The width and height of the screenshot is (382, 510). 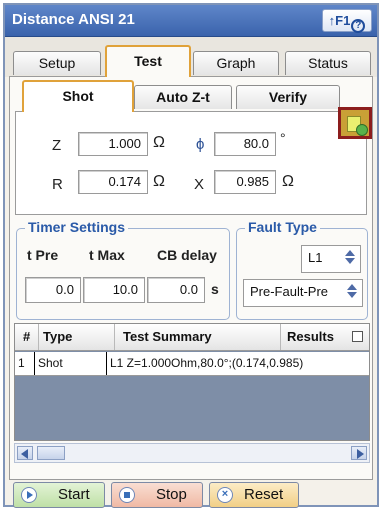 I want to click on tab-setup: Setup, so click(x=57, y=63).